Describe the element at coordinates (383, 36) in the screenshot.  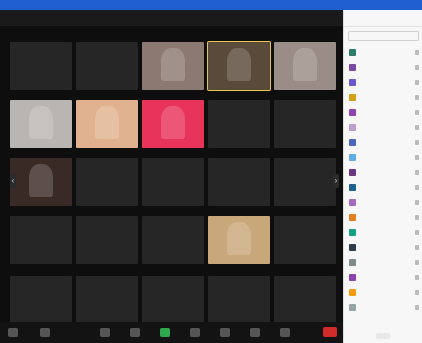
I see `participants-search-input` at that location.